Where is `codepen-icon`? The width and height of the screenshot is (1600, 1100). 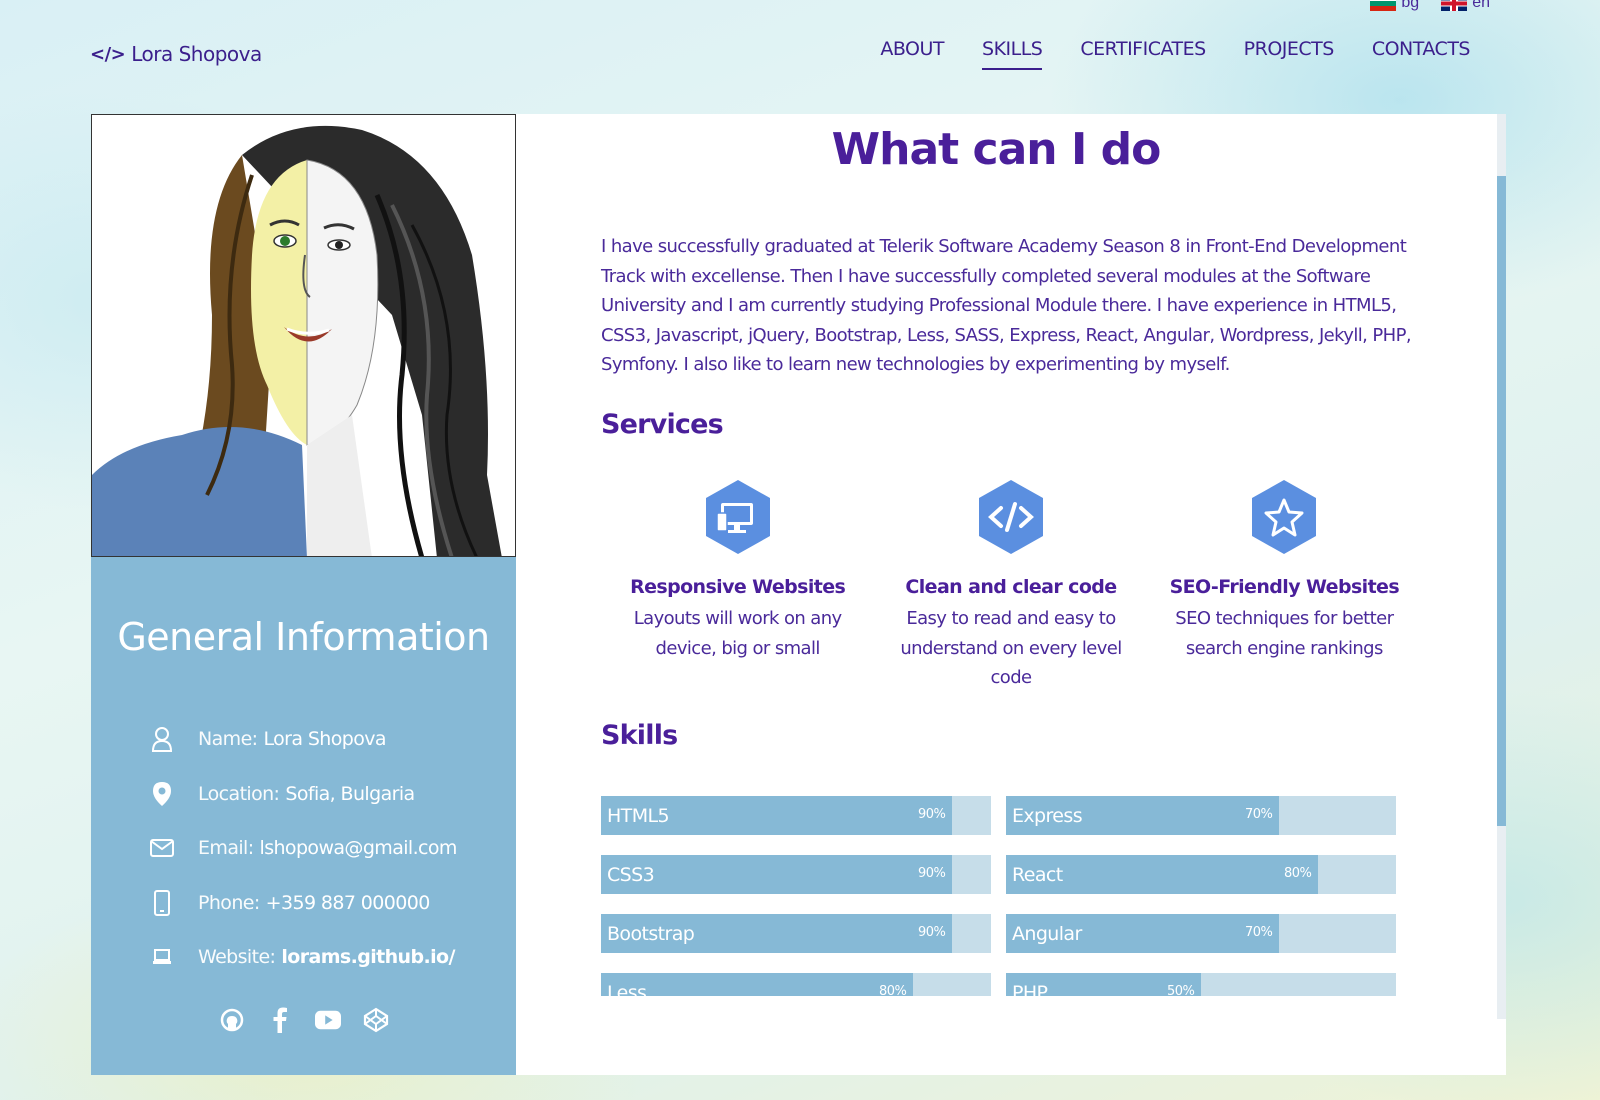 codepen-icon is located at coordinates (376, 1020).